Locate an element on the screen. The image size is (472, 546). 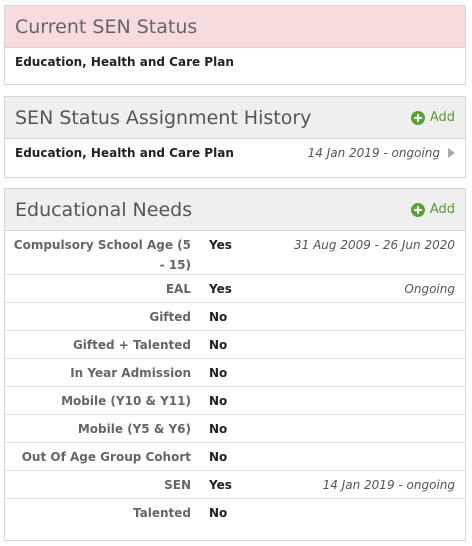
history-row-label: Education, Health and Care Plan is located at coordinates (124, 153).